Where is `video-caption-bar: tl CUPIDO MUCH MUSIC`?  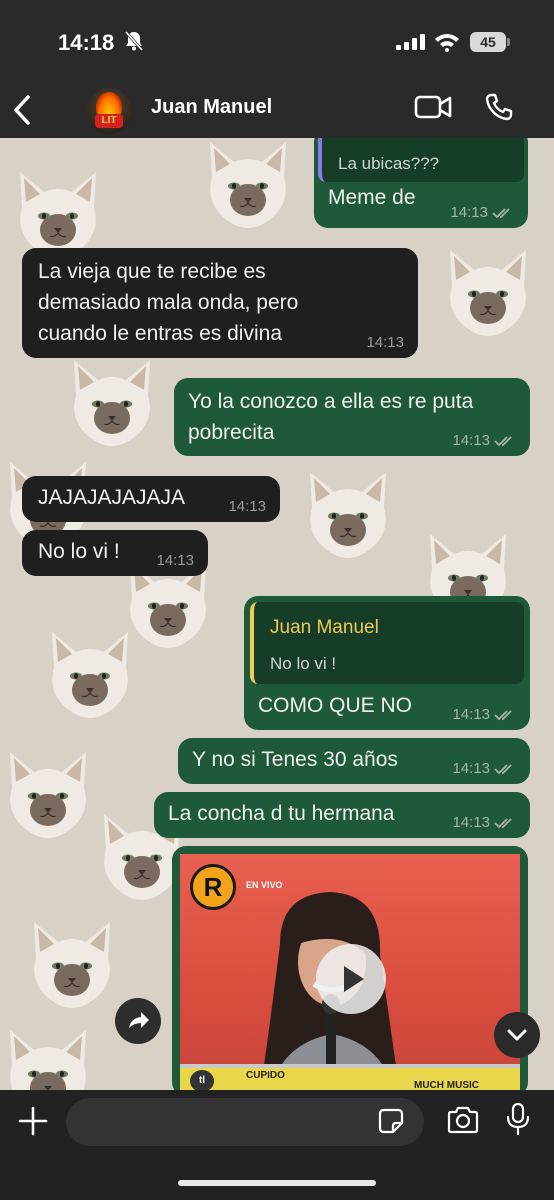
video-caption-bar: tl CUPIDO MUCH MUSIC is located at coordinates (350, 1077).